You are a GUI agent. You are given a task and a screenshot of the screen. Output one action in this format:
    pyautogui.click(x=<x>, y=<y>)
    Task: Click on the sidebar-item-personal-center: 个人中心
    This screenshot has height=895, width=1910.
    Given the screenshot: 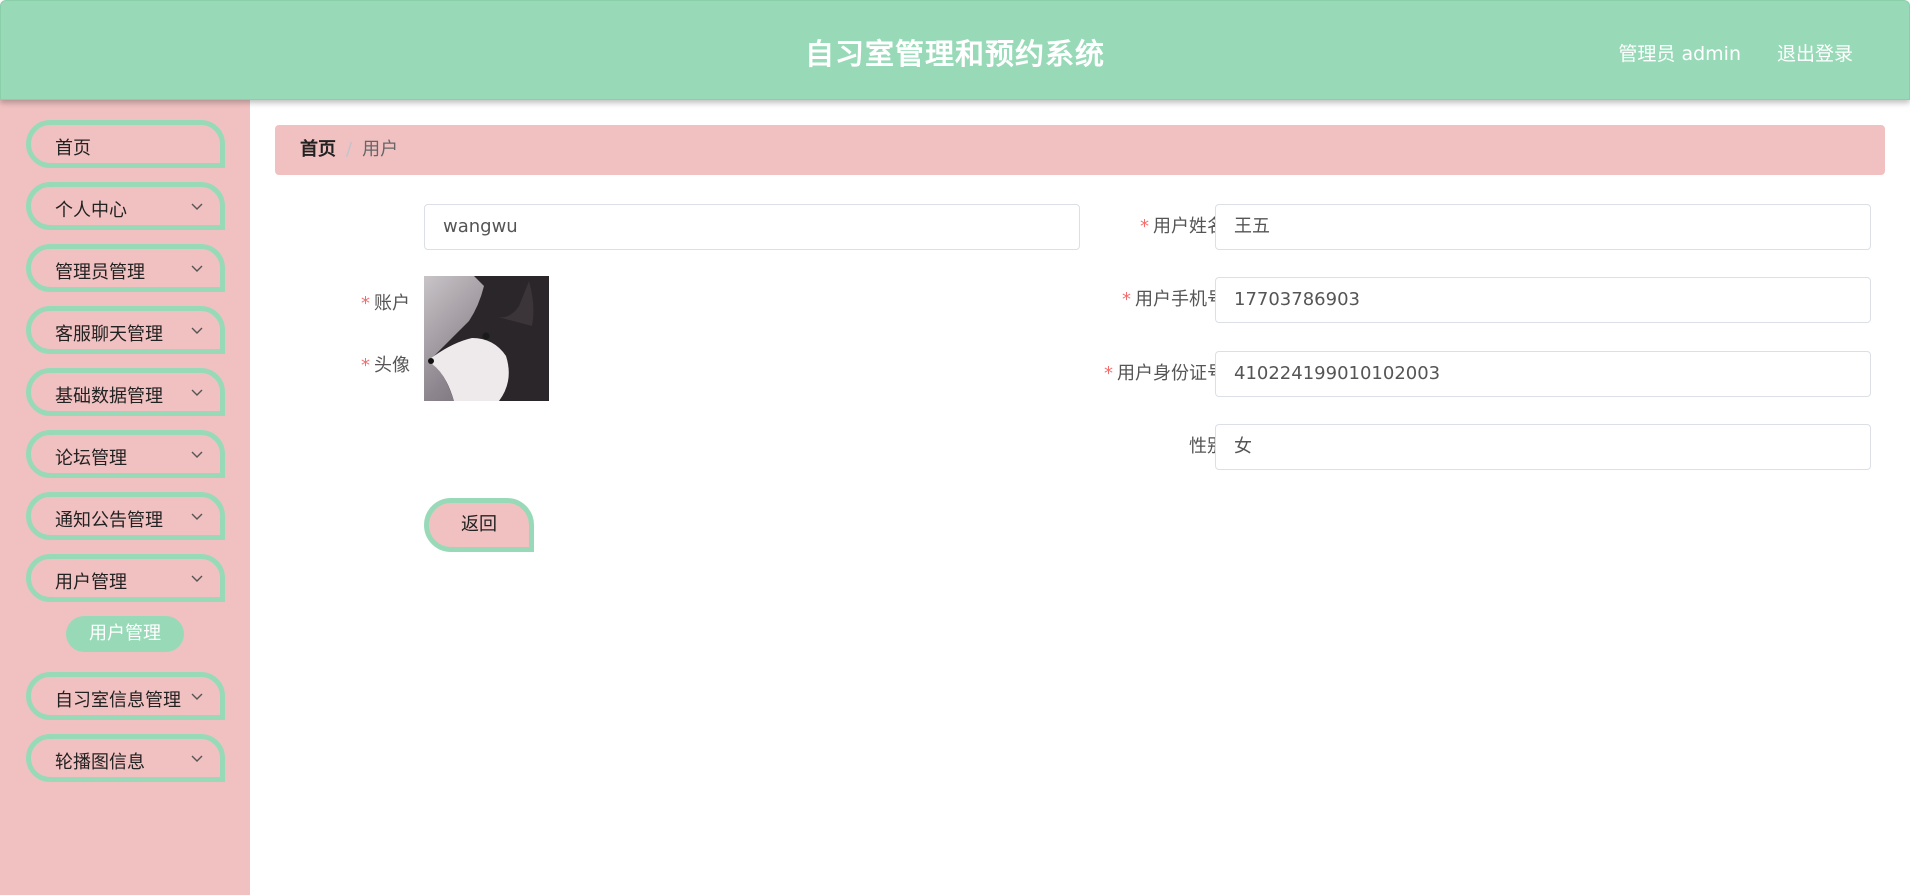 What is the action you would take?
    pyautogui.click(x=125, y=206)
    